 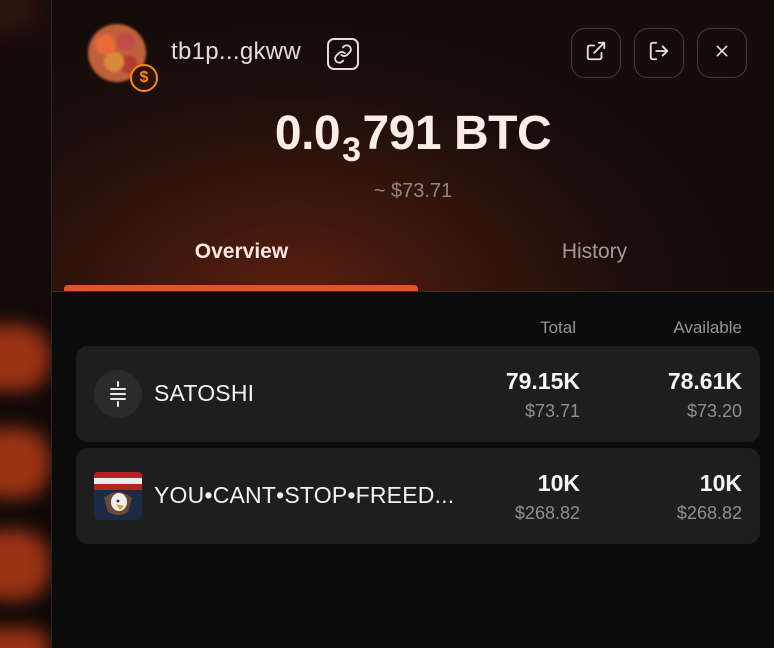 What do you see at coordinates (714, 411) in the screenshot?
I see `asset-available-fiat: $73.20` at bounding box center [714, 411].